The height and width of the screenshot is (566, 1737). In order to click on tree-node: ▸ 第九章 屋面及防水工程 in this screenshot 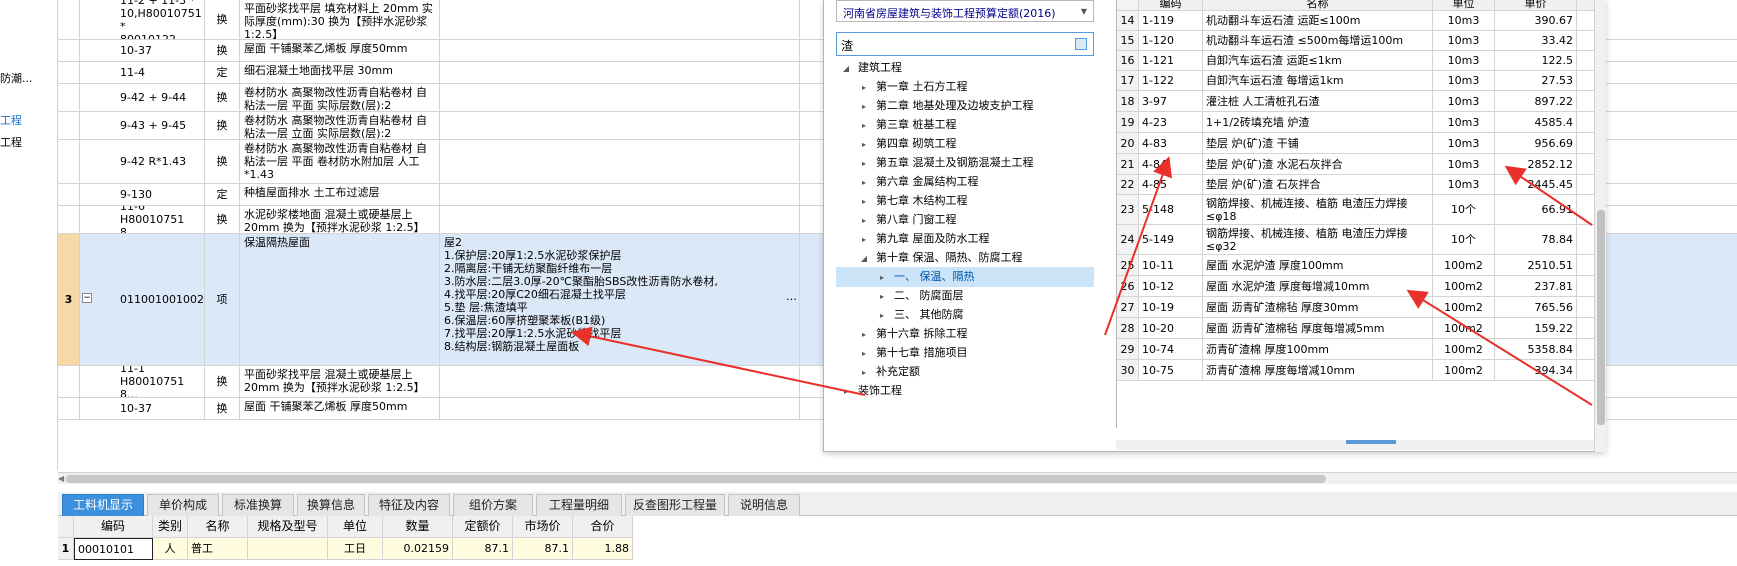, I will do `click(965, 239)`.